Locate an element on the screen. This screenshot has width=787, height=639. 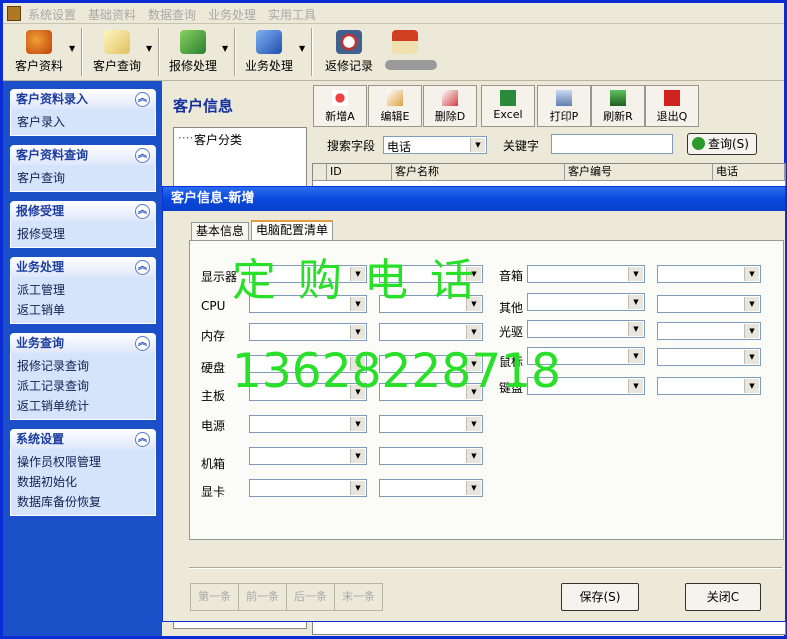
motherboard-select-1: ▼ is located at coordinates (308, 392).